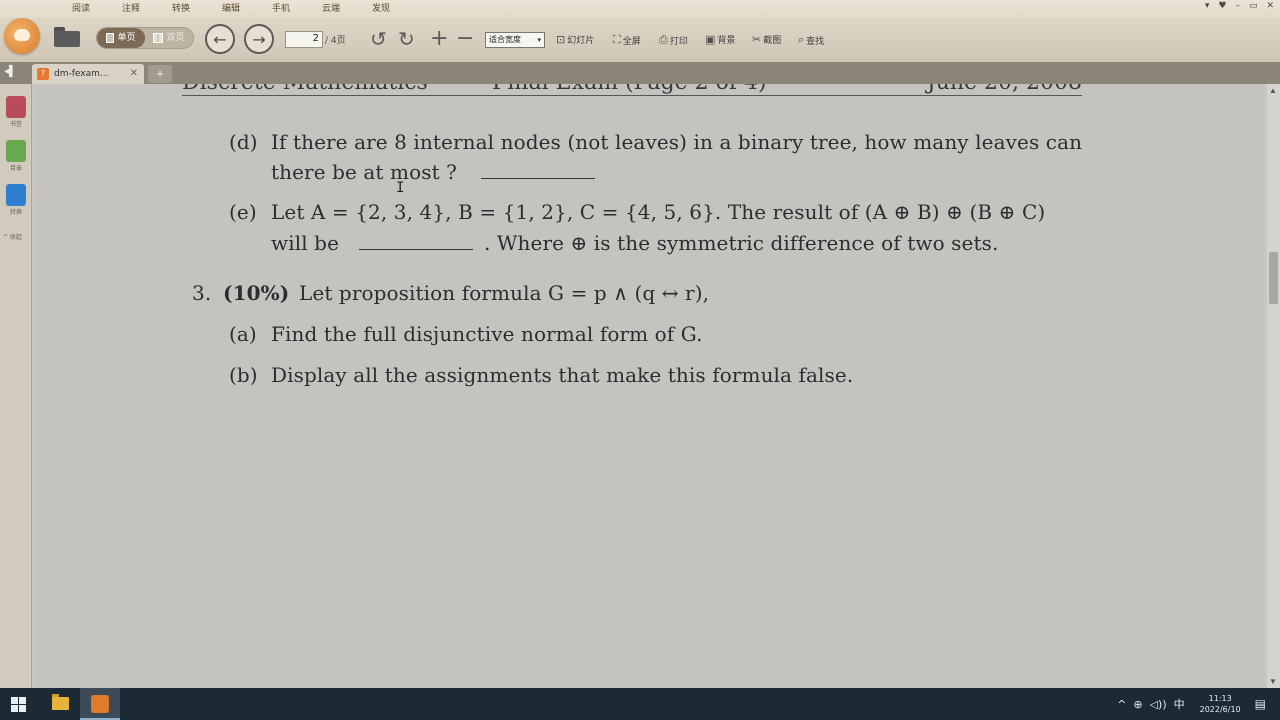 This screenshot has height=720, width=1280. I want to click on arrow-right-icon: →, so click(259, 39).